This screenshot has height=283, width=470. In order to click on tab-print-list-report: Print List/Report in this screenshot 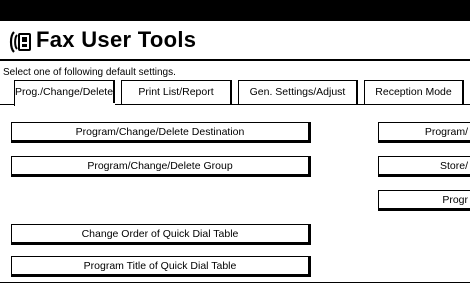, I will do `click(176, 92)`.